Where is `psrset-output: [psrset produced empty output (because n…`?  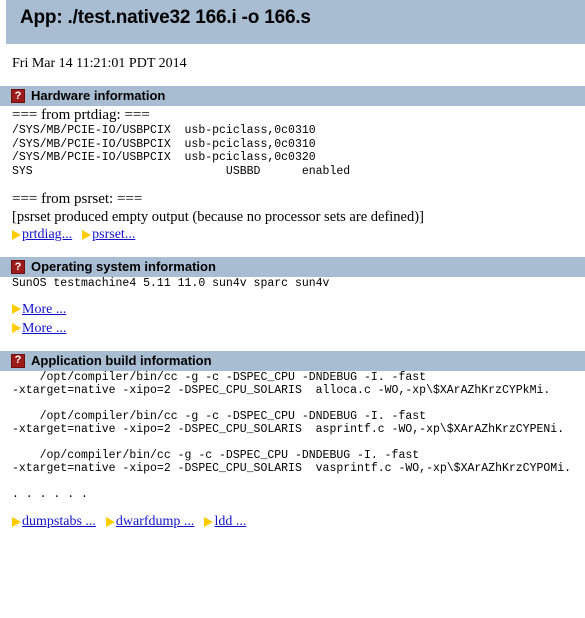
psrset-output: [psrset produced empty output (because n… is located at coordinates (218, 217).